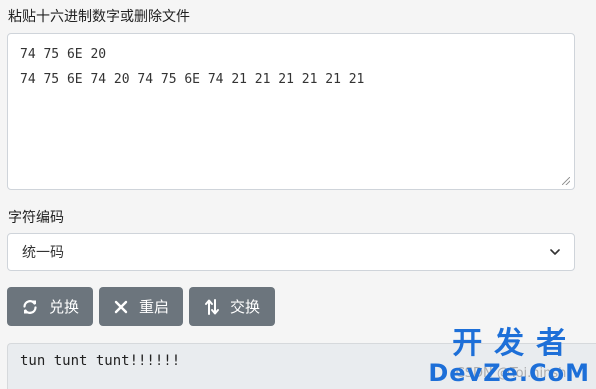  Describe the element at coordinates (244, 307) in the screenshot. I see `swap-button-label: 交换` at that location.